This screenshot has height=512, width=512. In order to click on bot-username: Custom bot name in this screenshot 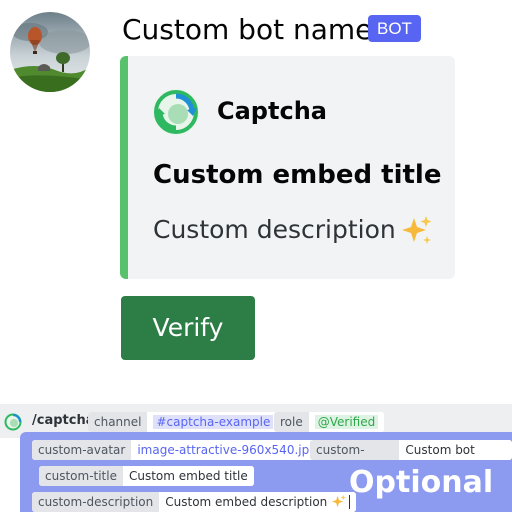, I will do `click(247, 30)`.